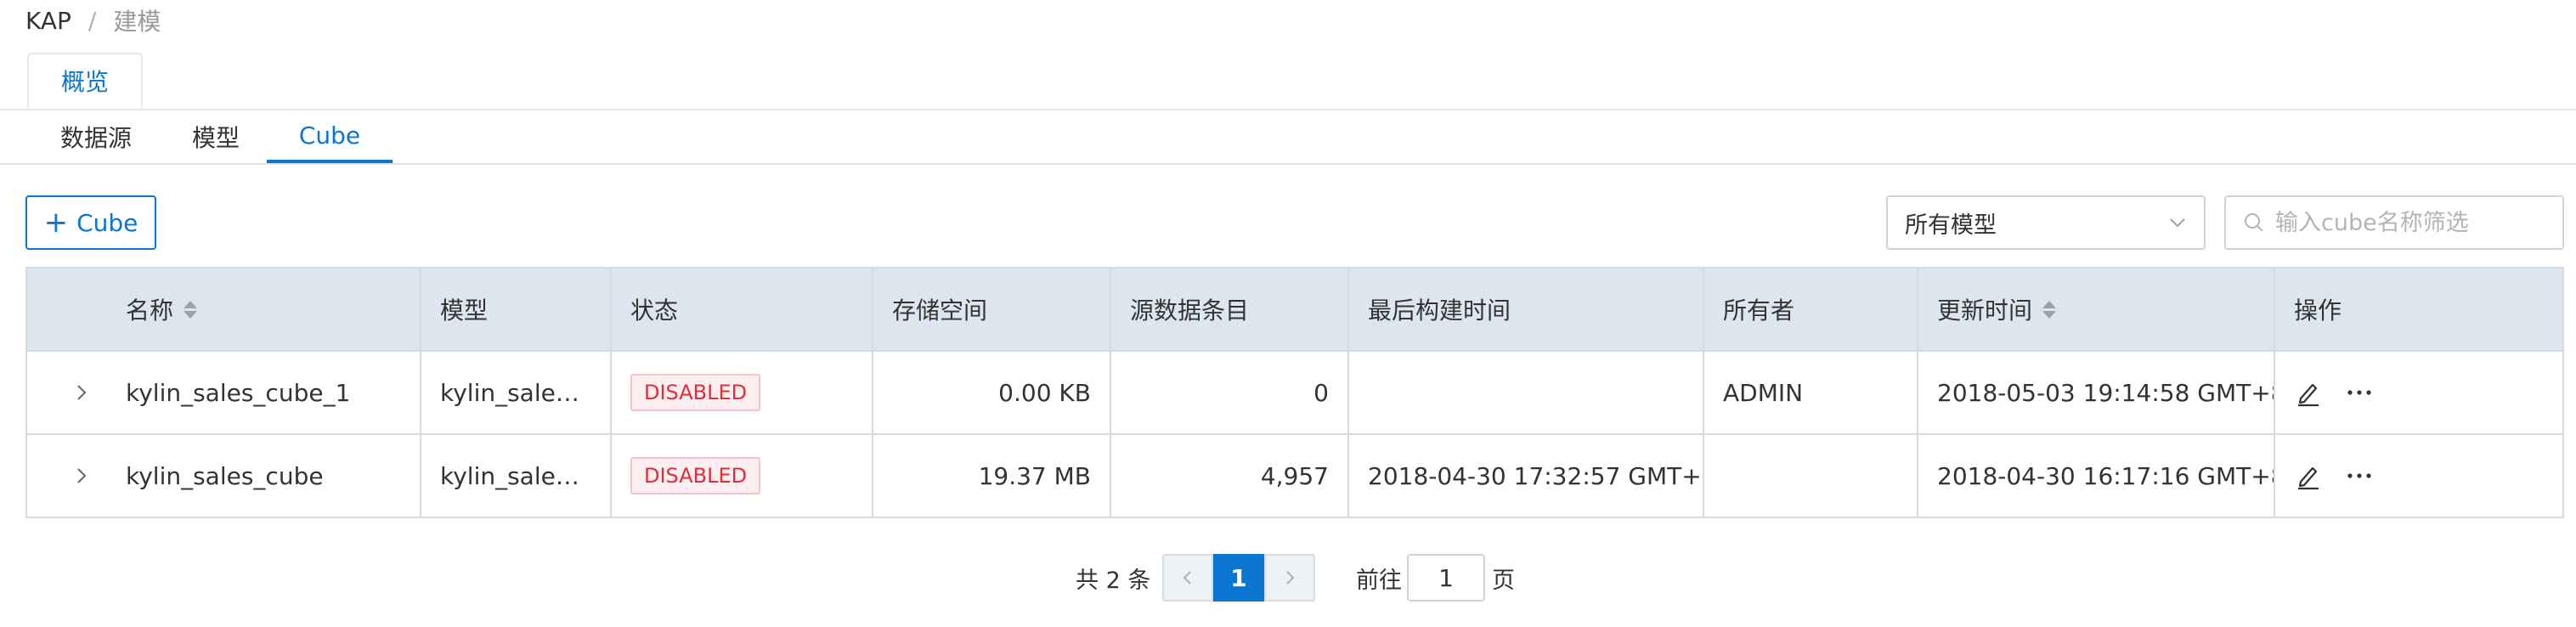 The height and width of the screenshot is (627, 2576). What do you see at coordinates (1526, 309) in the screenshot?
I see `column-header-last-build-time: 最后构建时间` at bounding box center [1526, 309].